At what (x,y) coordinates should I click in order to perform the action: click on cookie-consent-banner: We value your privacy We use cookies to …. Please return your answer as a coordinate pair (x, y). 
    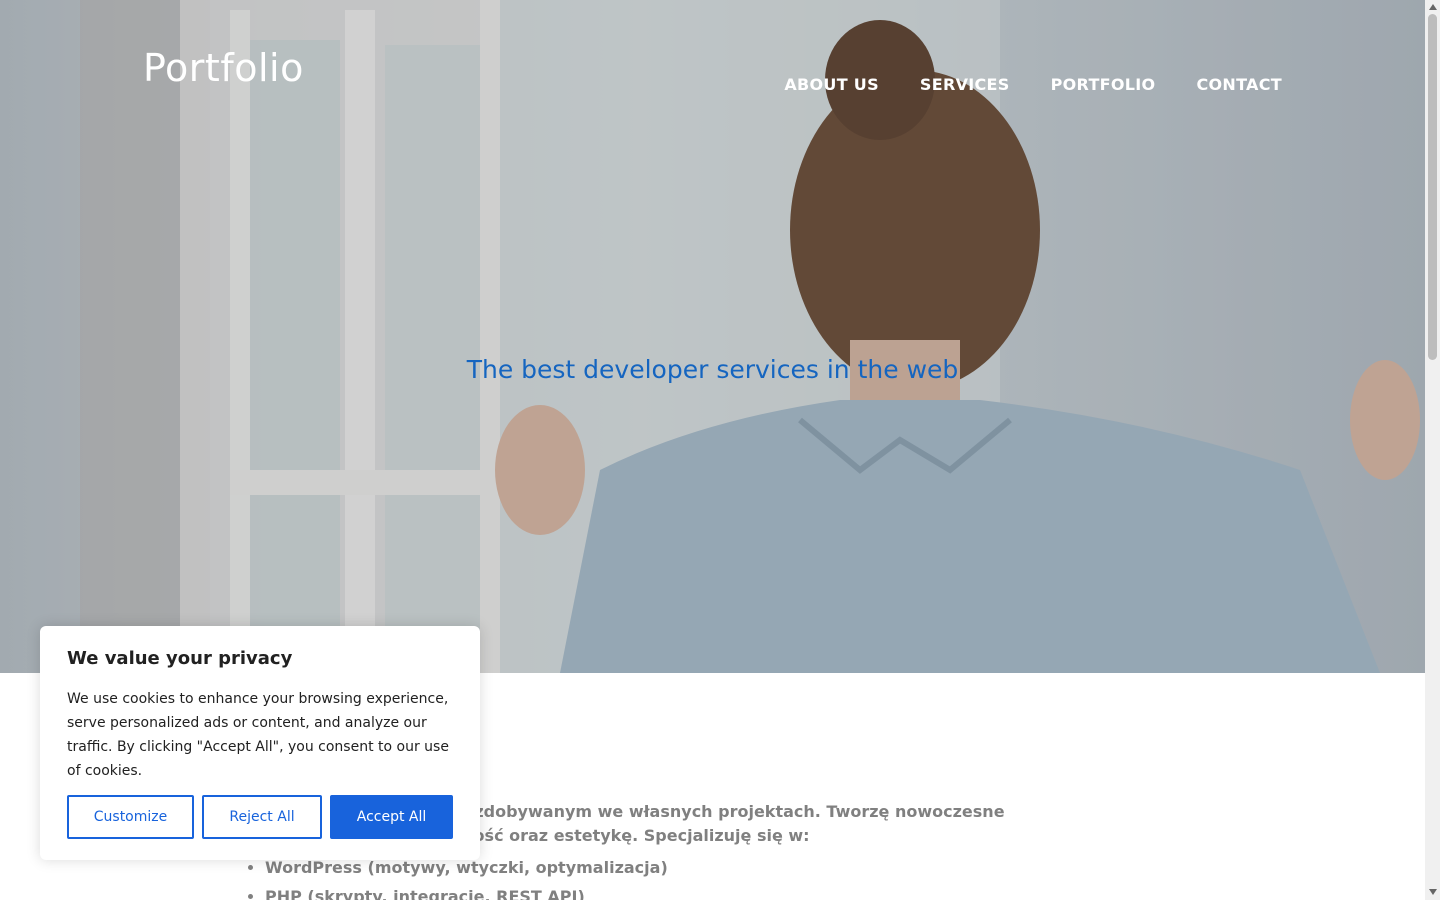
    Looking at the image, I should click on (260, 743).